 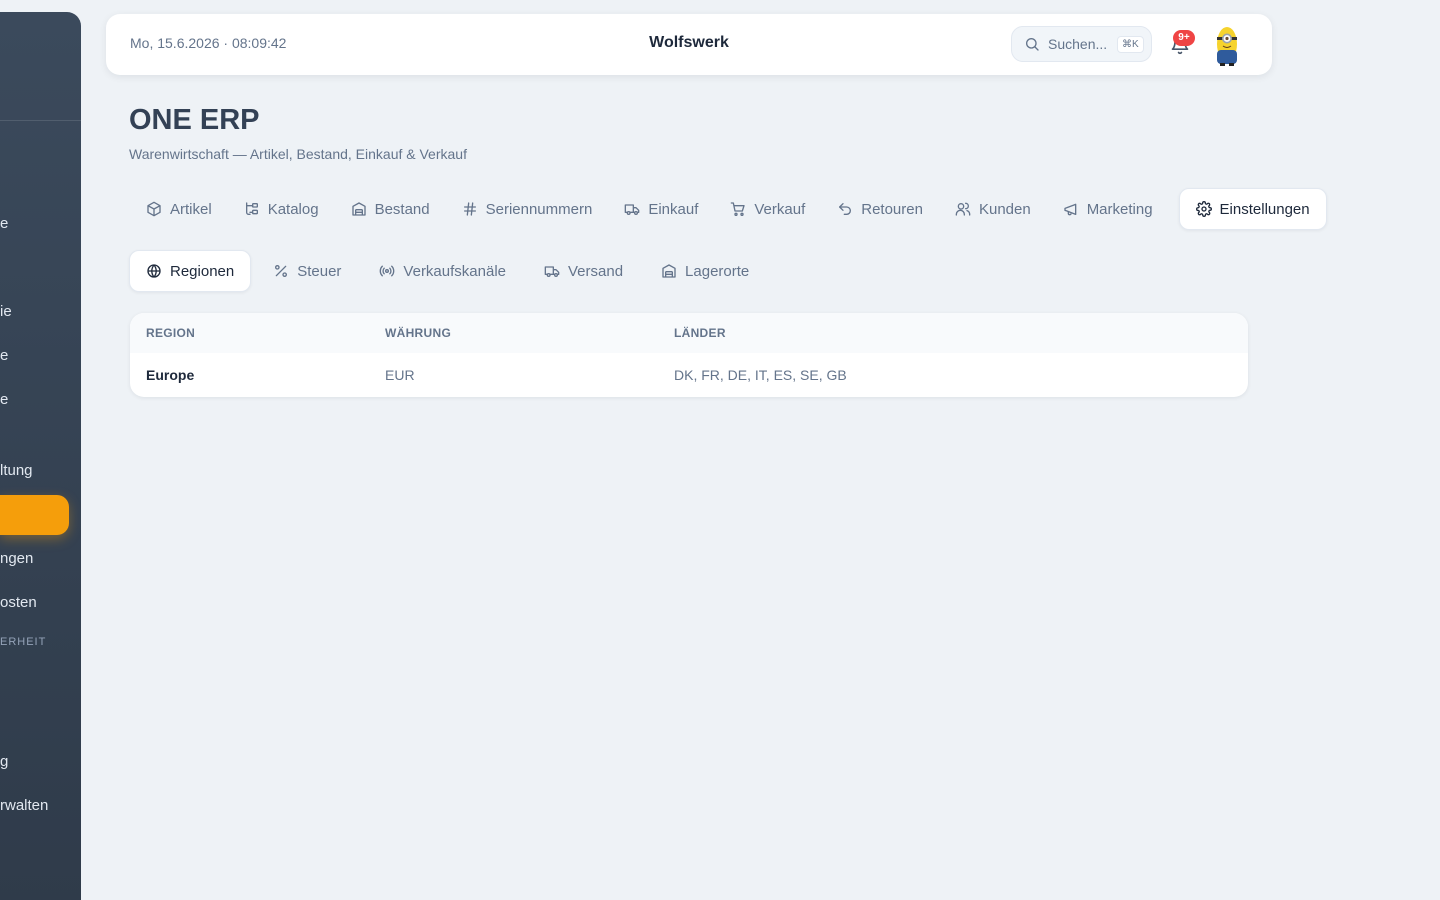 I want to click on table-header: REGION WÄHRUNG LÄNDER, so click(x=689, y=333).